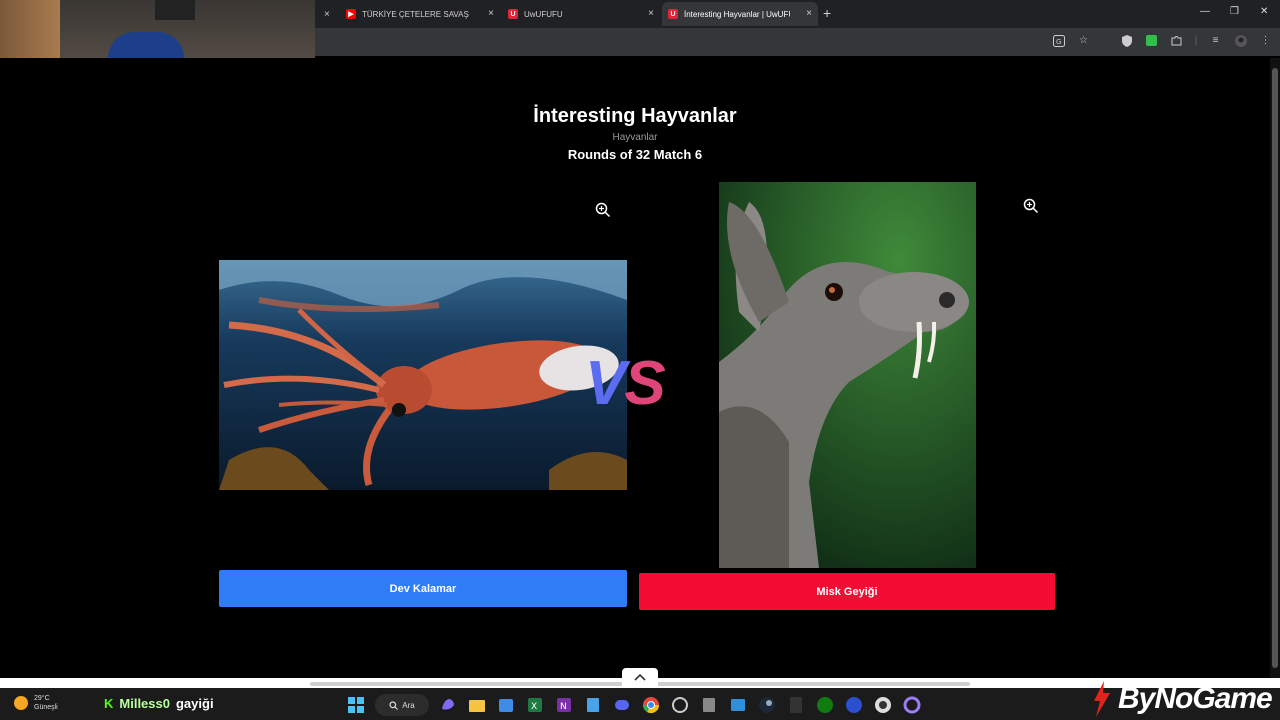  Describe the element at coordinates (1275, 368) in the screenshot. I see `vertical-scrollbar` at that location.